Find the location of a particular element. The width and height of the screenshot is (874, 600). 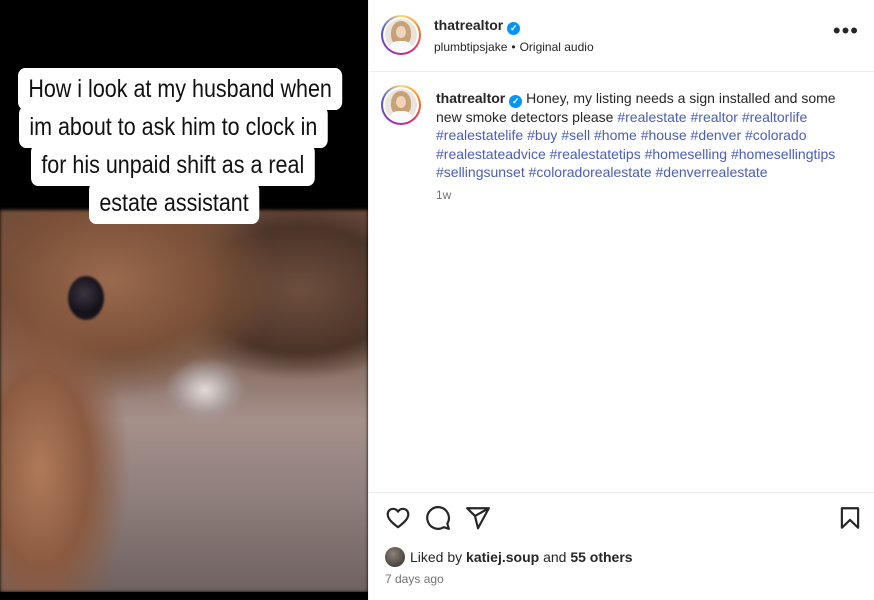

likes-others: 55 others is located at coordinates (601, 557).